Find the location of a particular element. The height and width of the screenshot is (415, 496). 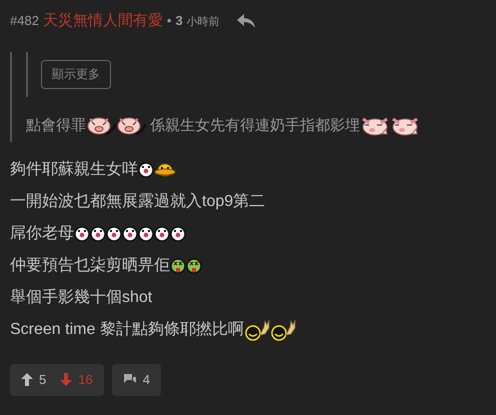

comment-text: 屌你老母 is located at coordinates (42, 234).